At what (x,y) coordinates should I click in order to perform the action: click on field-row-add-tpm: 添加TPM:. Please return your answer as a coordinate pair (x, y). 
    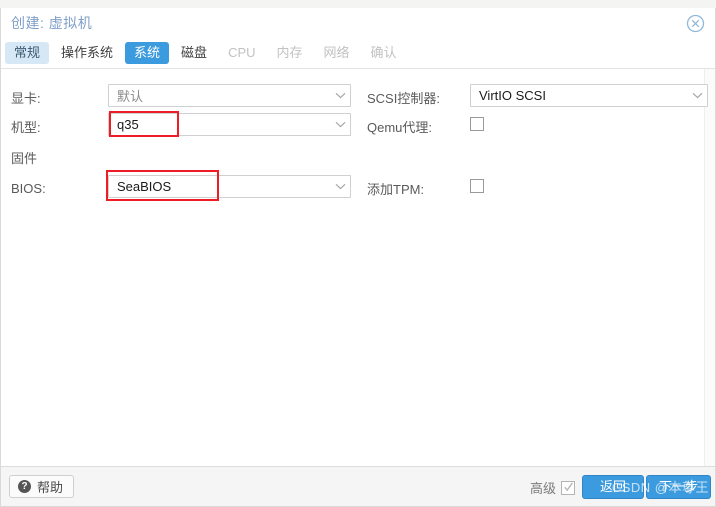
    Looking at the image, I should click on (533, 188).